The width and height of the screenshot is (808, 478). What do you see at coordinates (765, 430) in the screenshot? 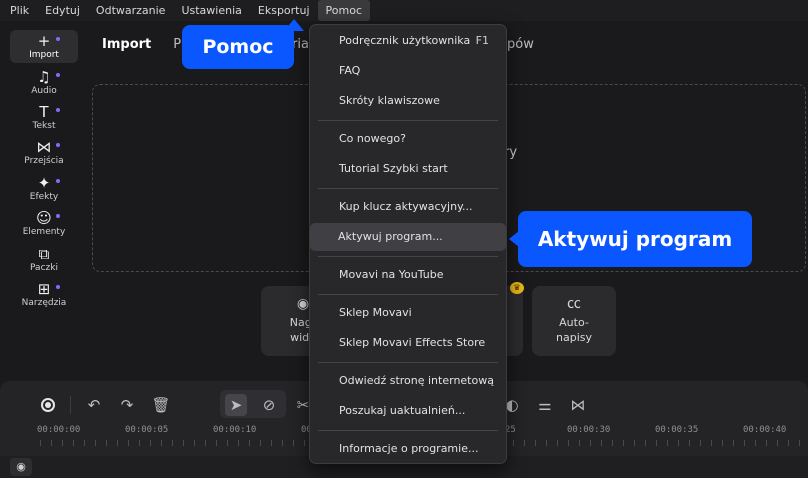
I see `ruler-label: 00:00:40` at bounding box center [765, 430].